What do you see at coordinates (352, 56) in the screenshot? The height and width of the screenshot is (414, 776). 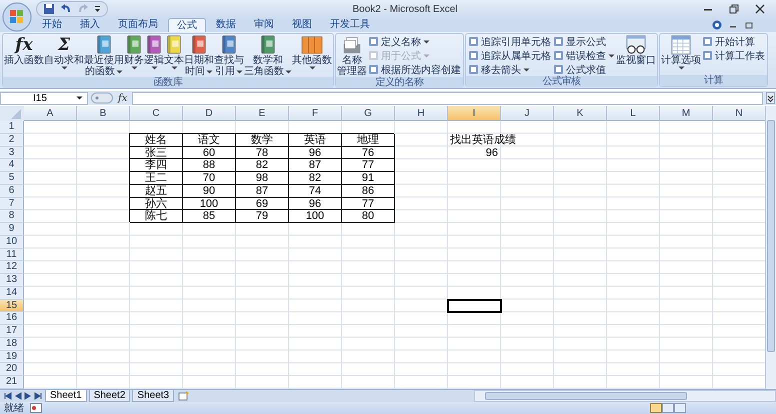 I see `ribbon-button: 名称 管理器` at bounding box center [352, 56].